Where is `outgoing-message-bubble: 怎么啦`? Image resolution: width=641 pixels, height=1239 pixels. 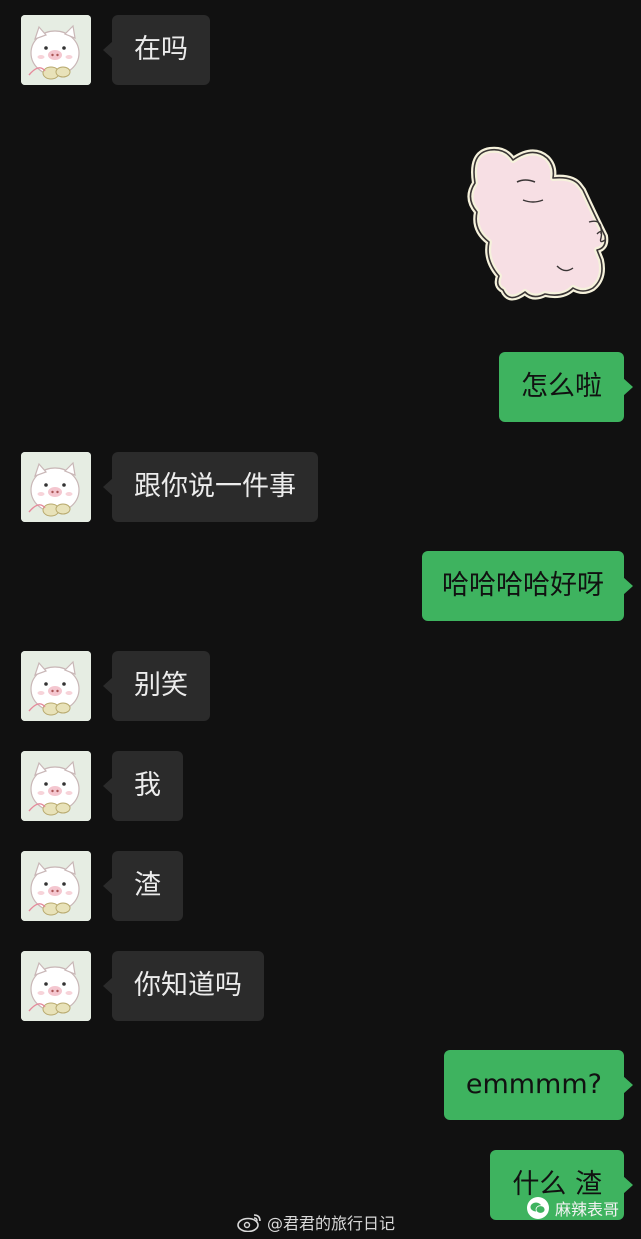 outgoing-message-bubble: 怎么啦 is located at coordinates (566, 387).